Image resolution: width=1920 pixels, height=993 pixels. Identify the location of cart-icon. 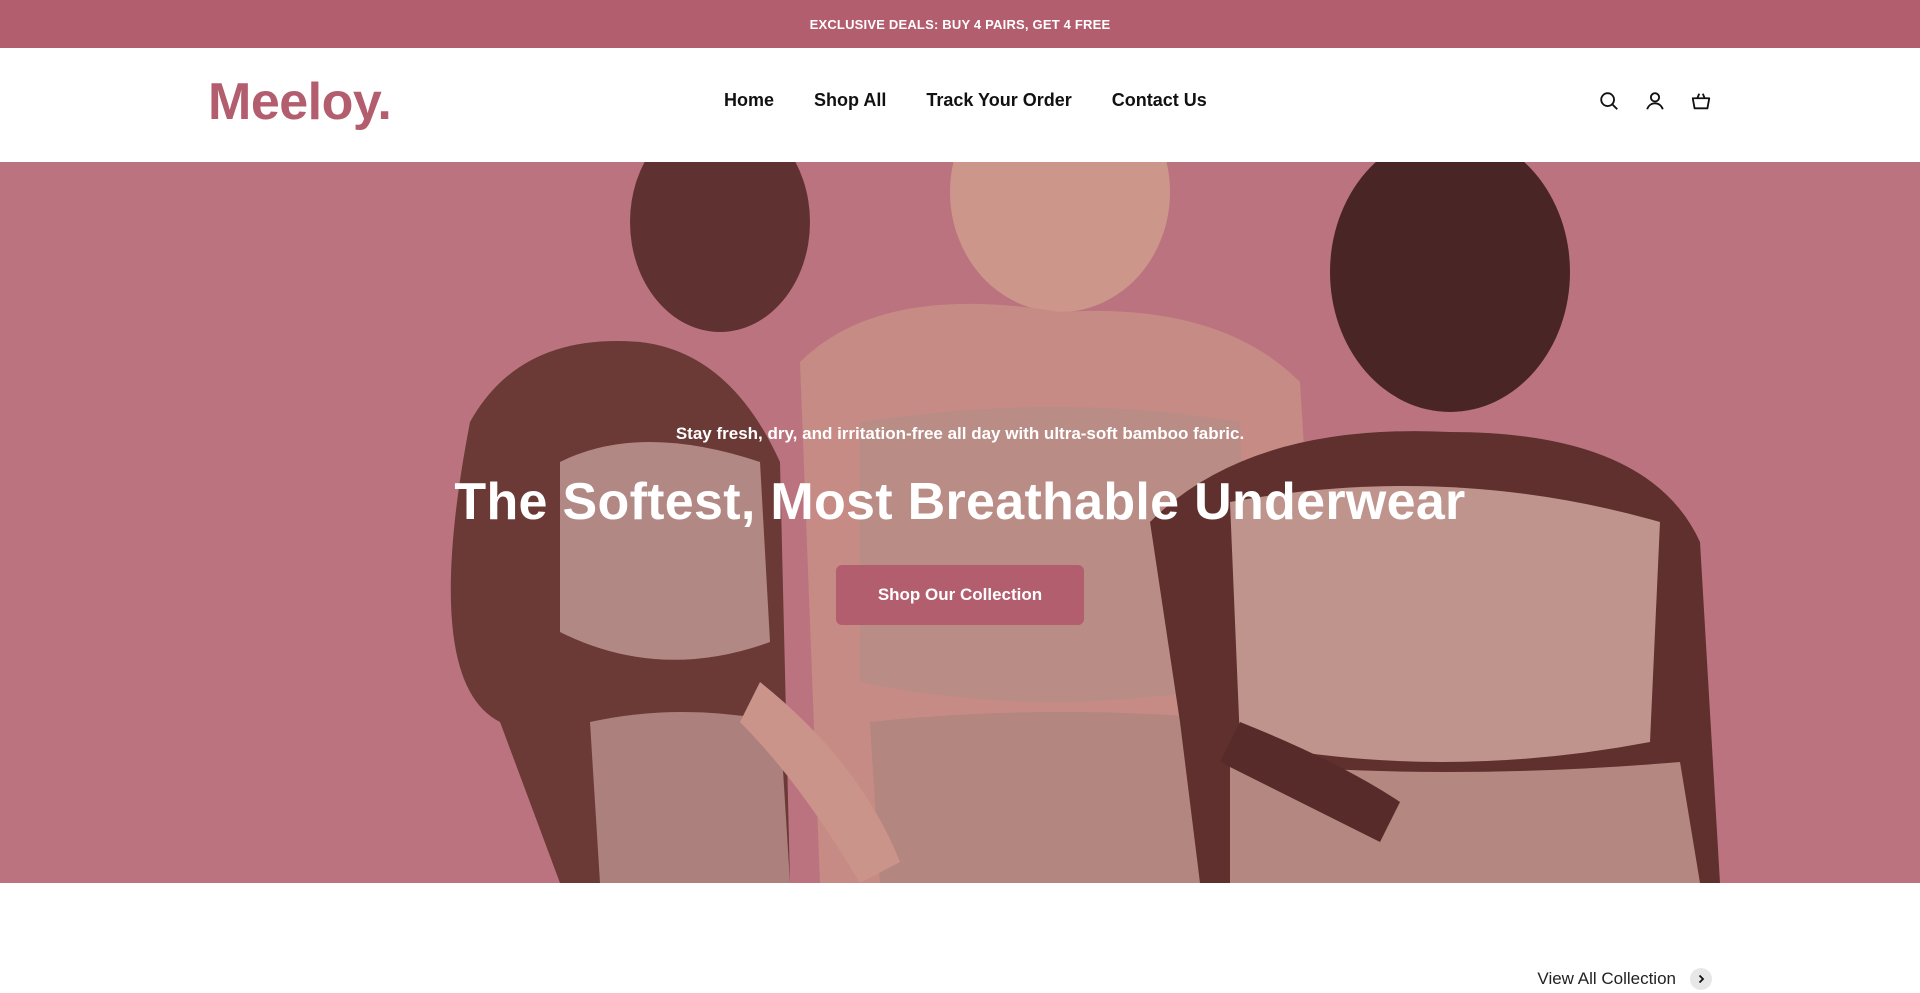
(1701, 101).